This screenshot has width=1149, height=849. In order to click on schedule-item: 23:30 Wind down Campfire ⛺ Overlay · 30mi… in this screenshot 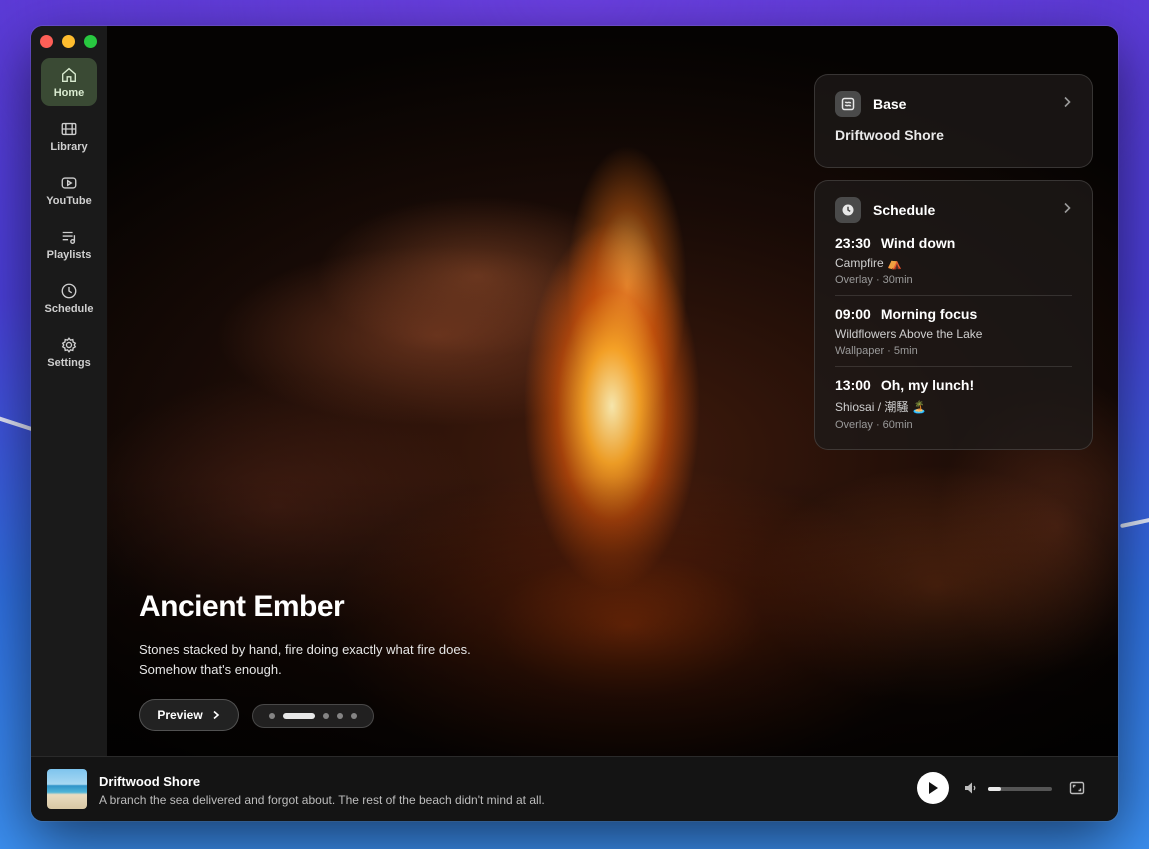, I will do `click(953, 260)`.